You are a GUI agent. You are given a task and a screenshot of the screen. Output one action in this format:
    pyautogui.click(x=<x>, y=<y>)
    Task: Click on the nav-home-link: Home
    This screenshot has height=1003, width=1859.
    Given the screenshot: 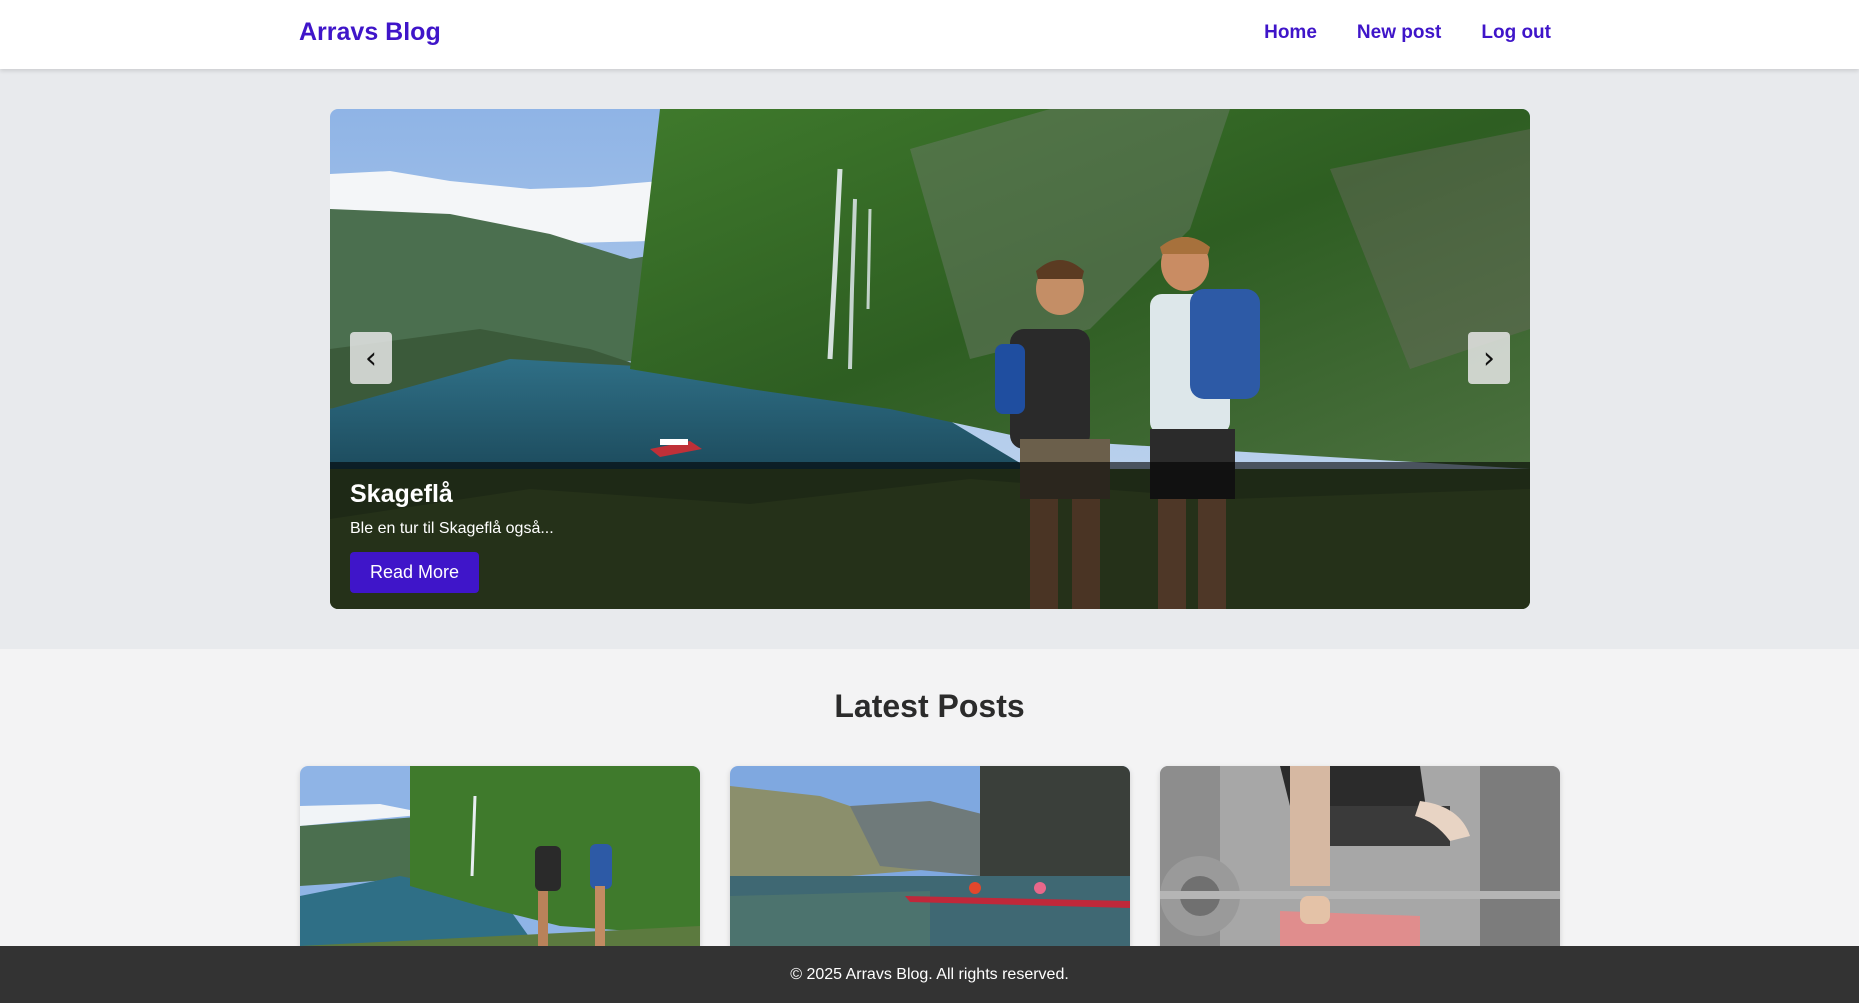 What is the action you would take?
    pyautogui.click(x=1290, y=33)
    